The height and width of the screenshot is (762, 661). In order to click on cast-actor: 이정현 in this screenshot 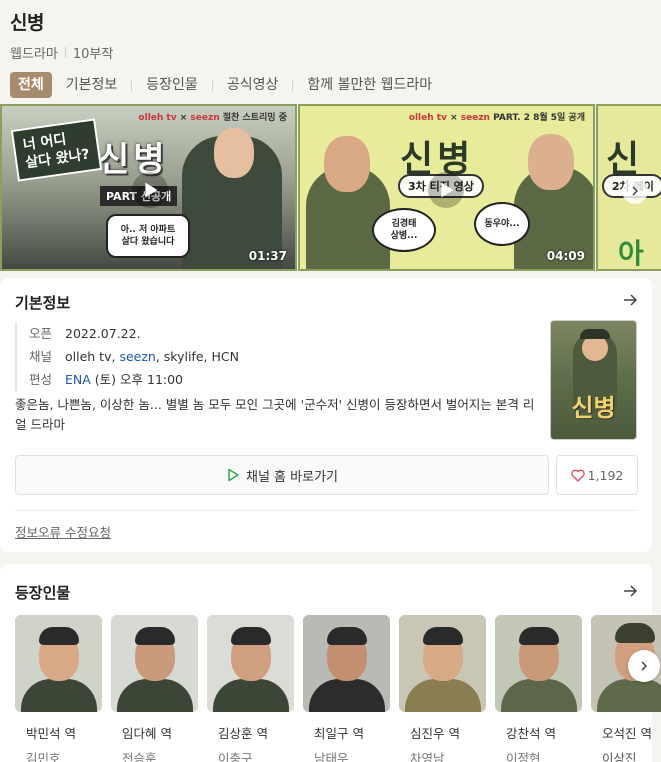, I will do `click(523, 756)`.